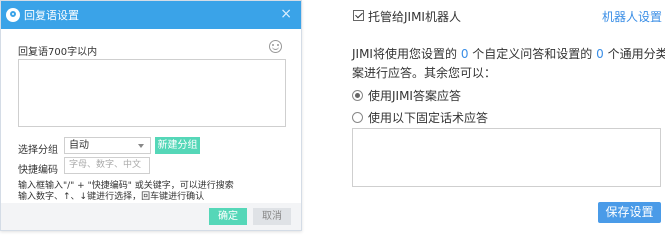 The width and height of the screenshot is (665, 240). Describe the element at coordinates (151, 216) in the screenshot. I see `dialog-footer: 确定 取消` at that location.